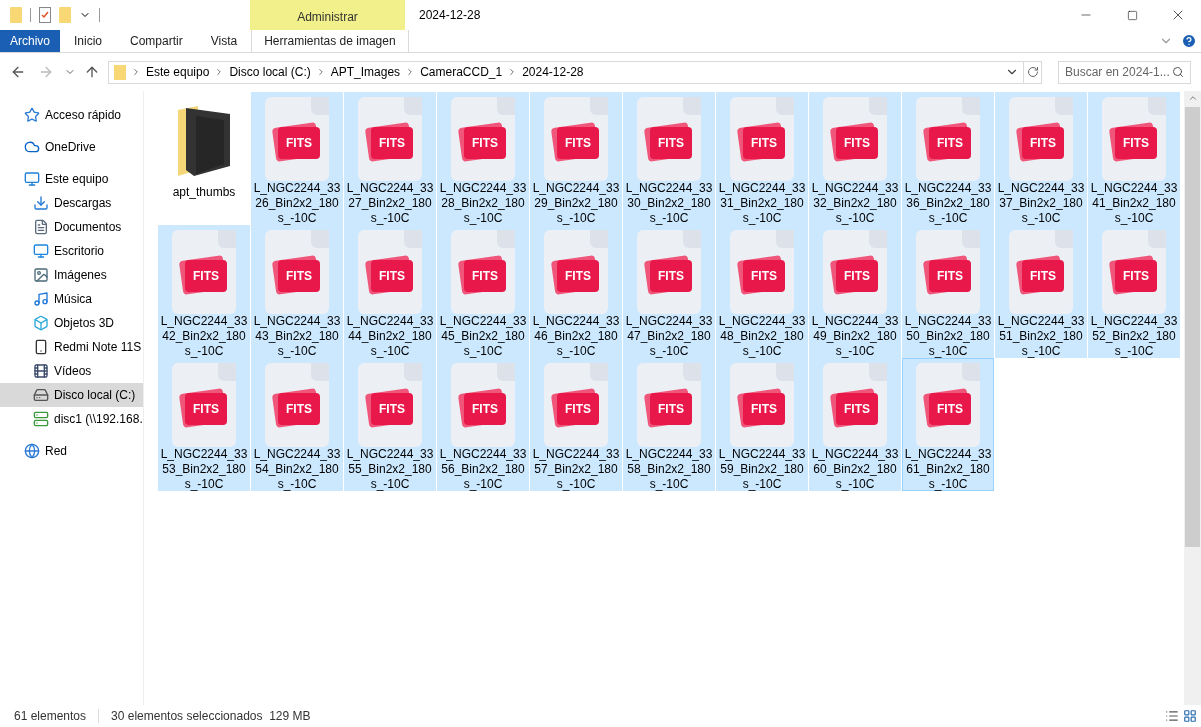 The height and width of the screenshot is (727, 1201). What do you see at coordinates (855, 336) in the screenshot?
I see `file-name: L_NGC2244_33 49_Bin2x2_180 s_-10C` at bounding box center [855, 336].